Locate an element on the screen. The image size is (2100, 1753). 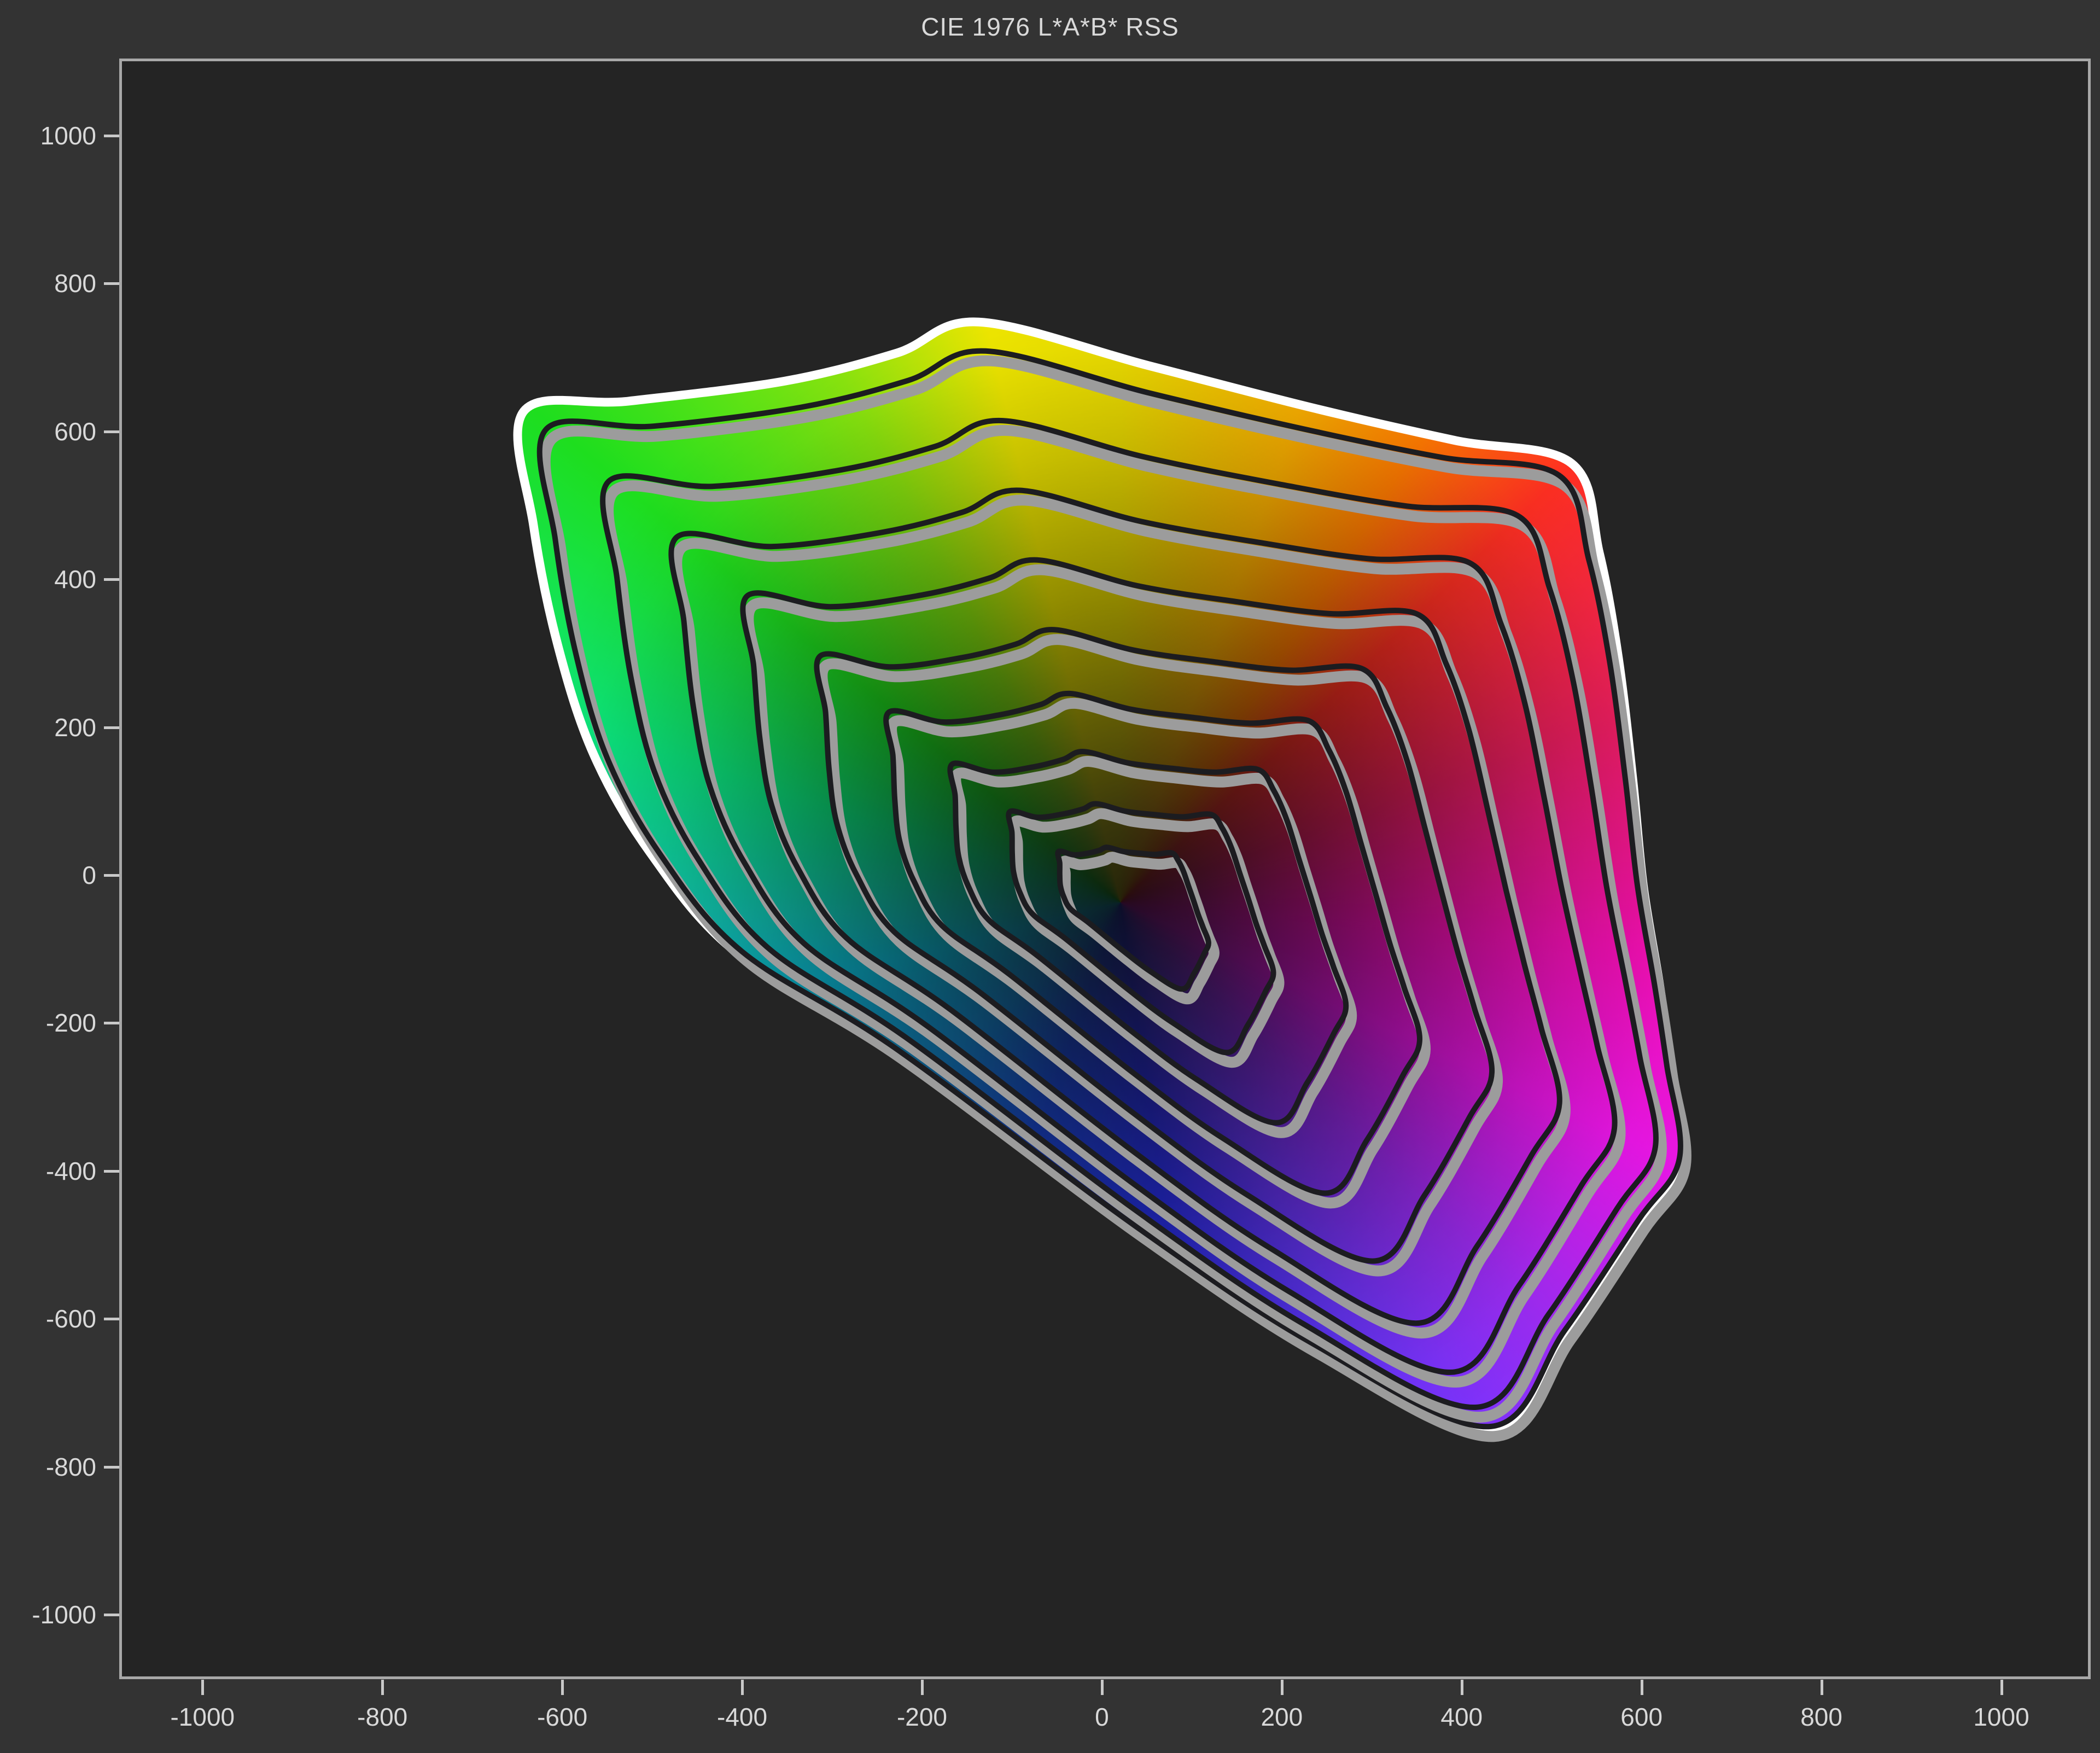
x-tick-label: 200 is located at coordinates (1282, 1717).